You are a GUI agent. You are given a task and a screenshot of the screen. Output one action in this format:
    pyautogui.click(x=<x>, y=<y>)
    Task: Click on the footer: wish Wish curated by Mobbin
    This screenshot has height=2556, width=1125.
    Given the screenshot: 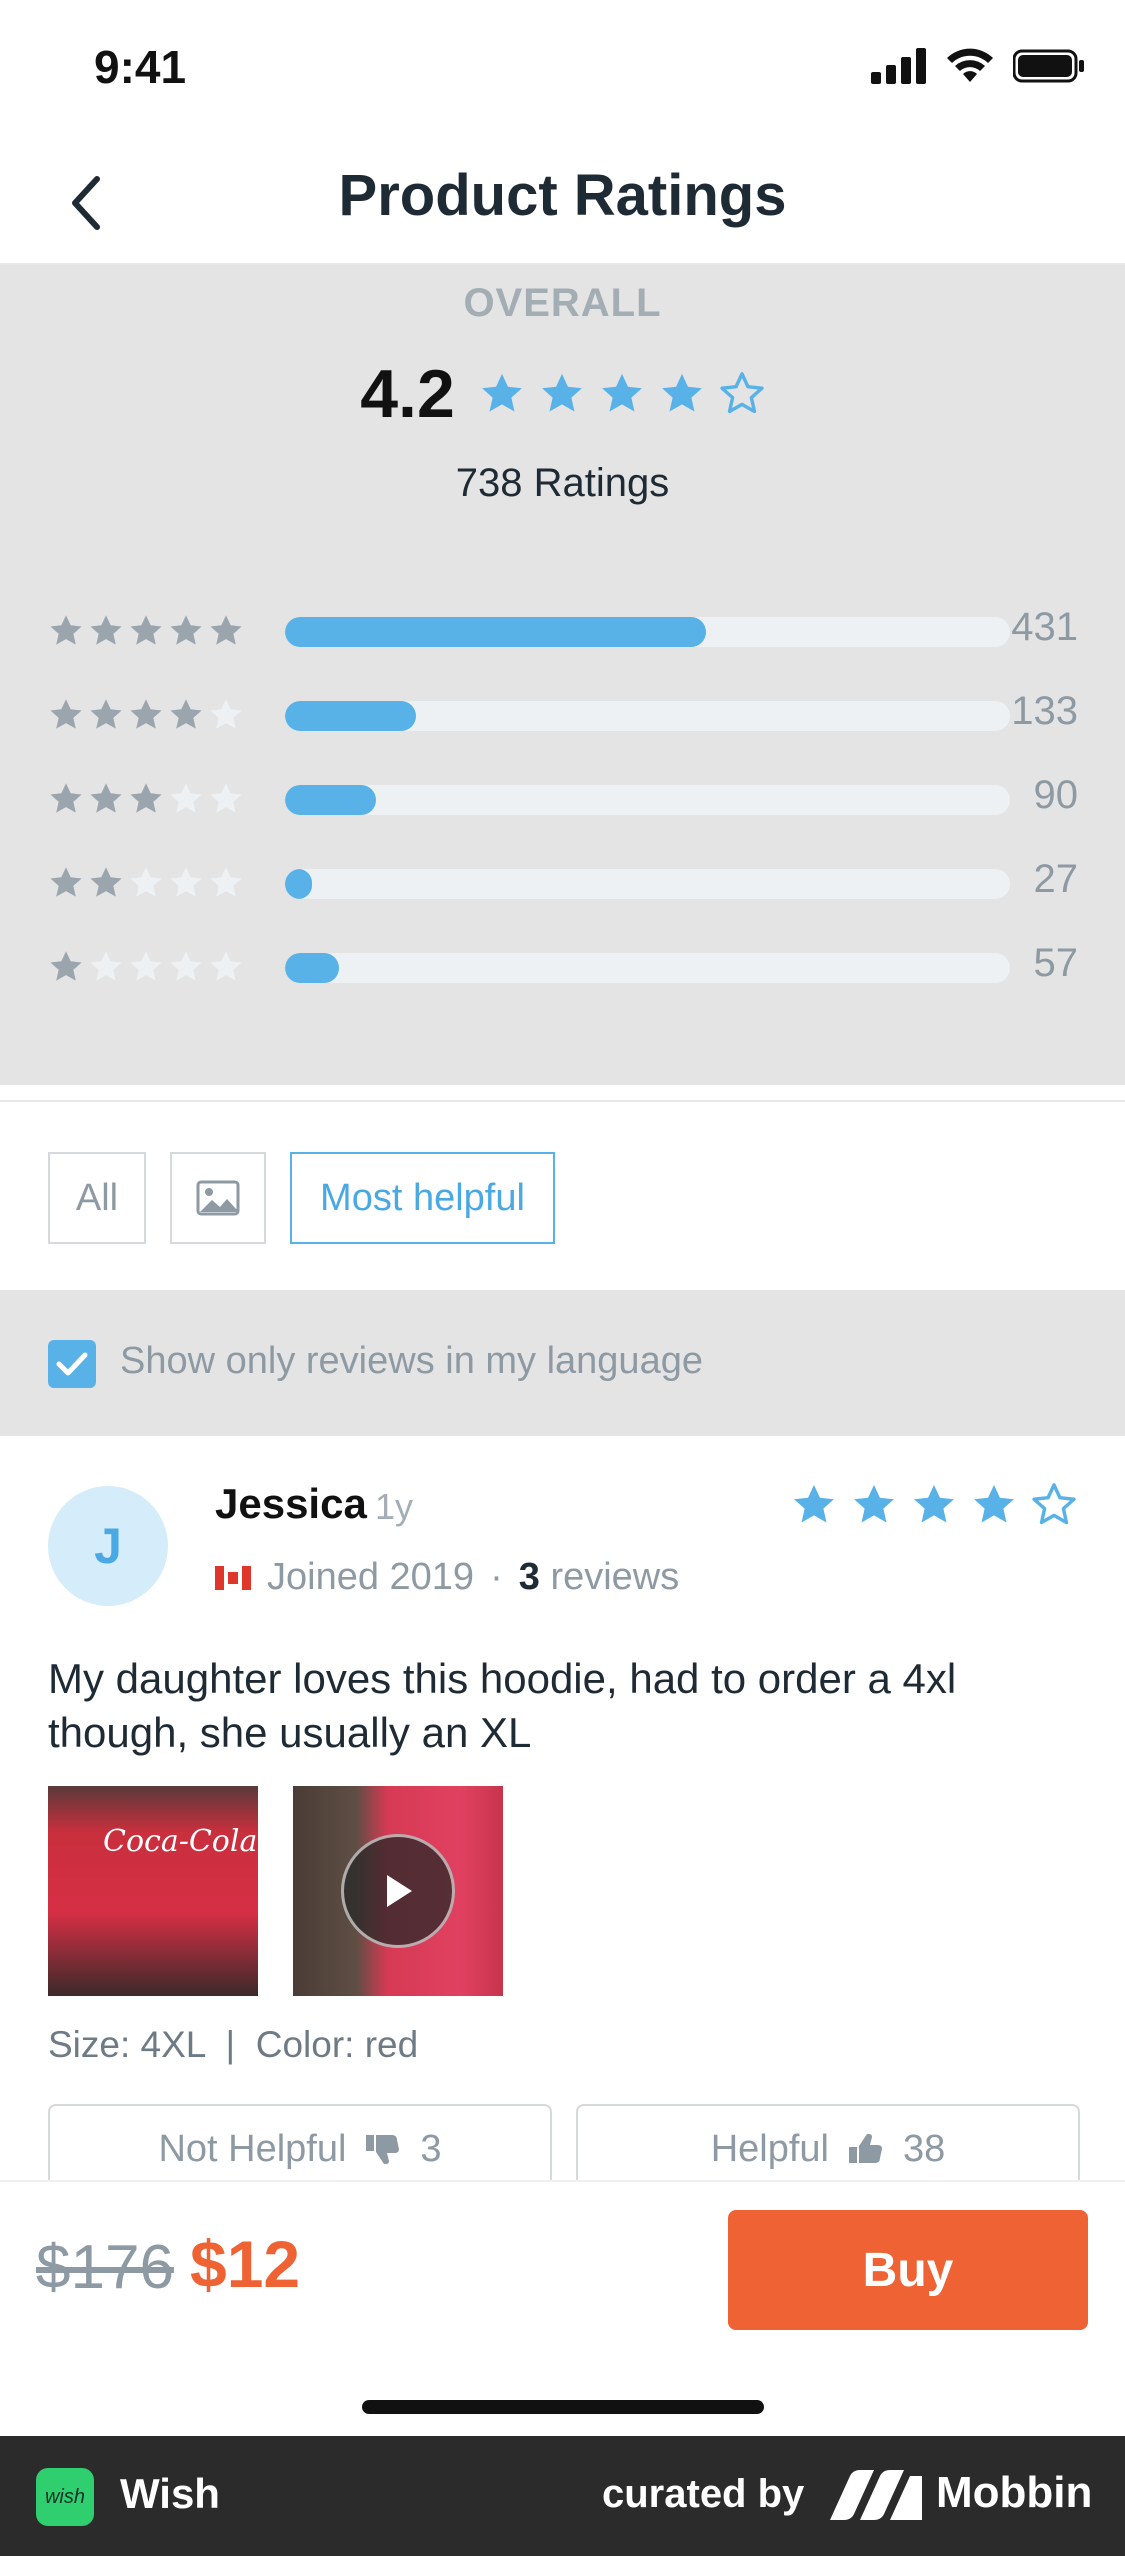 What is the action you would take?
    pyautogui.click(x=562, y=2496)
    